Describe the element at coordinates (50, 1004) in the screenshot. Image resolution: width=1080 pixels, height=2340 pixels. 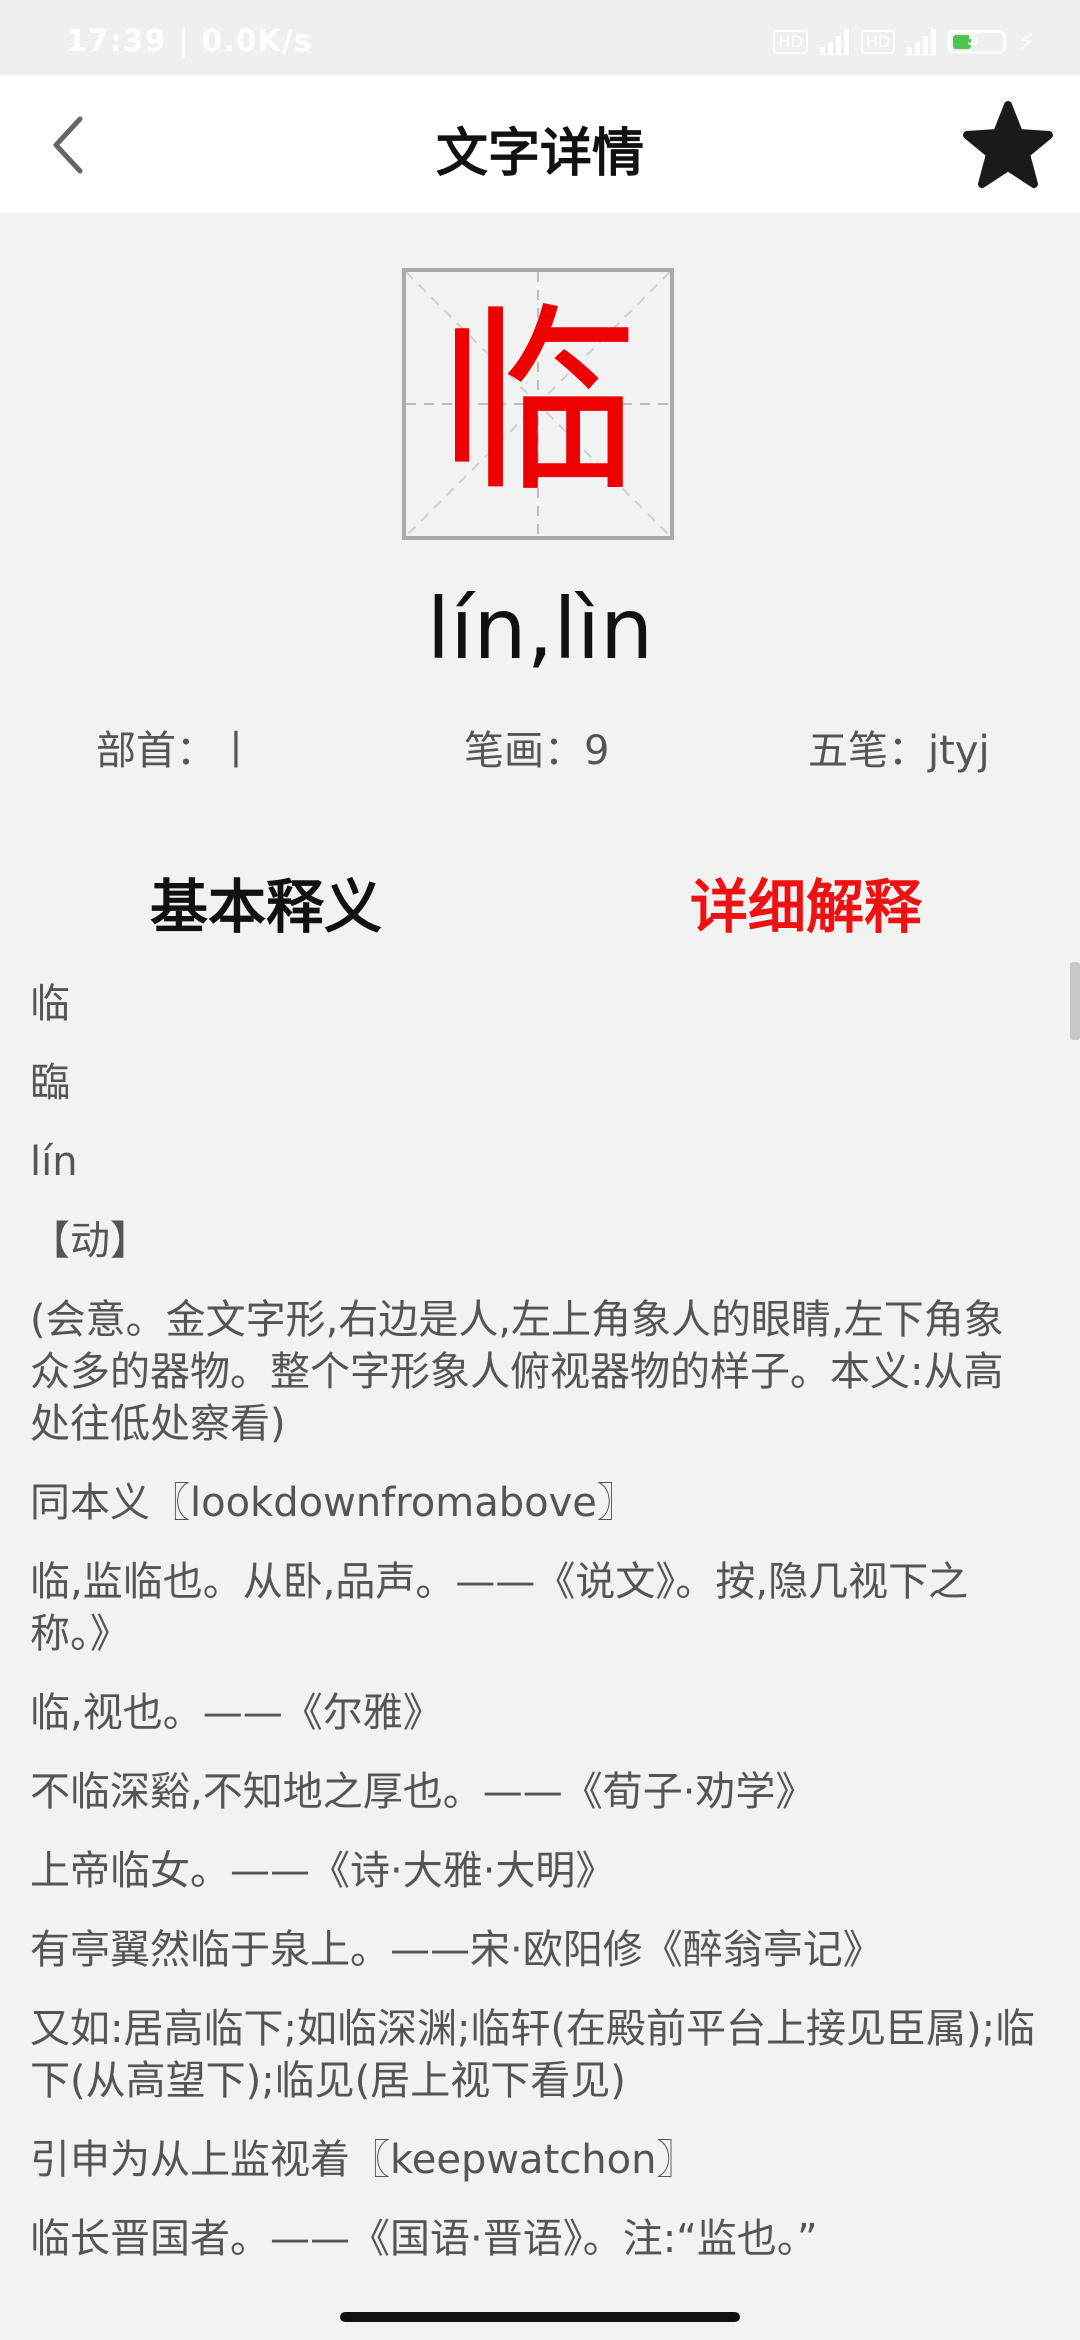
I see `definition-line: 临` at that location.